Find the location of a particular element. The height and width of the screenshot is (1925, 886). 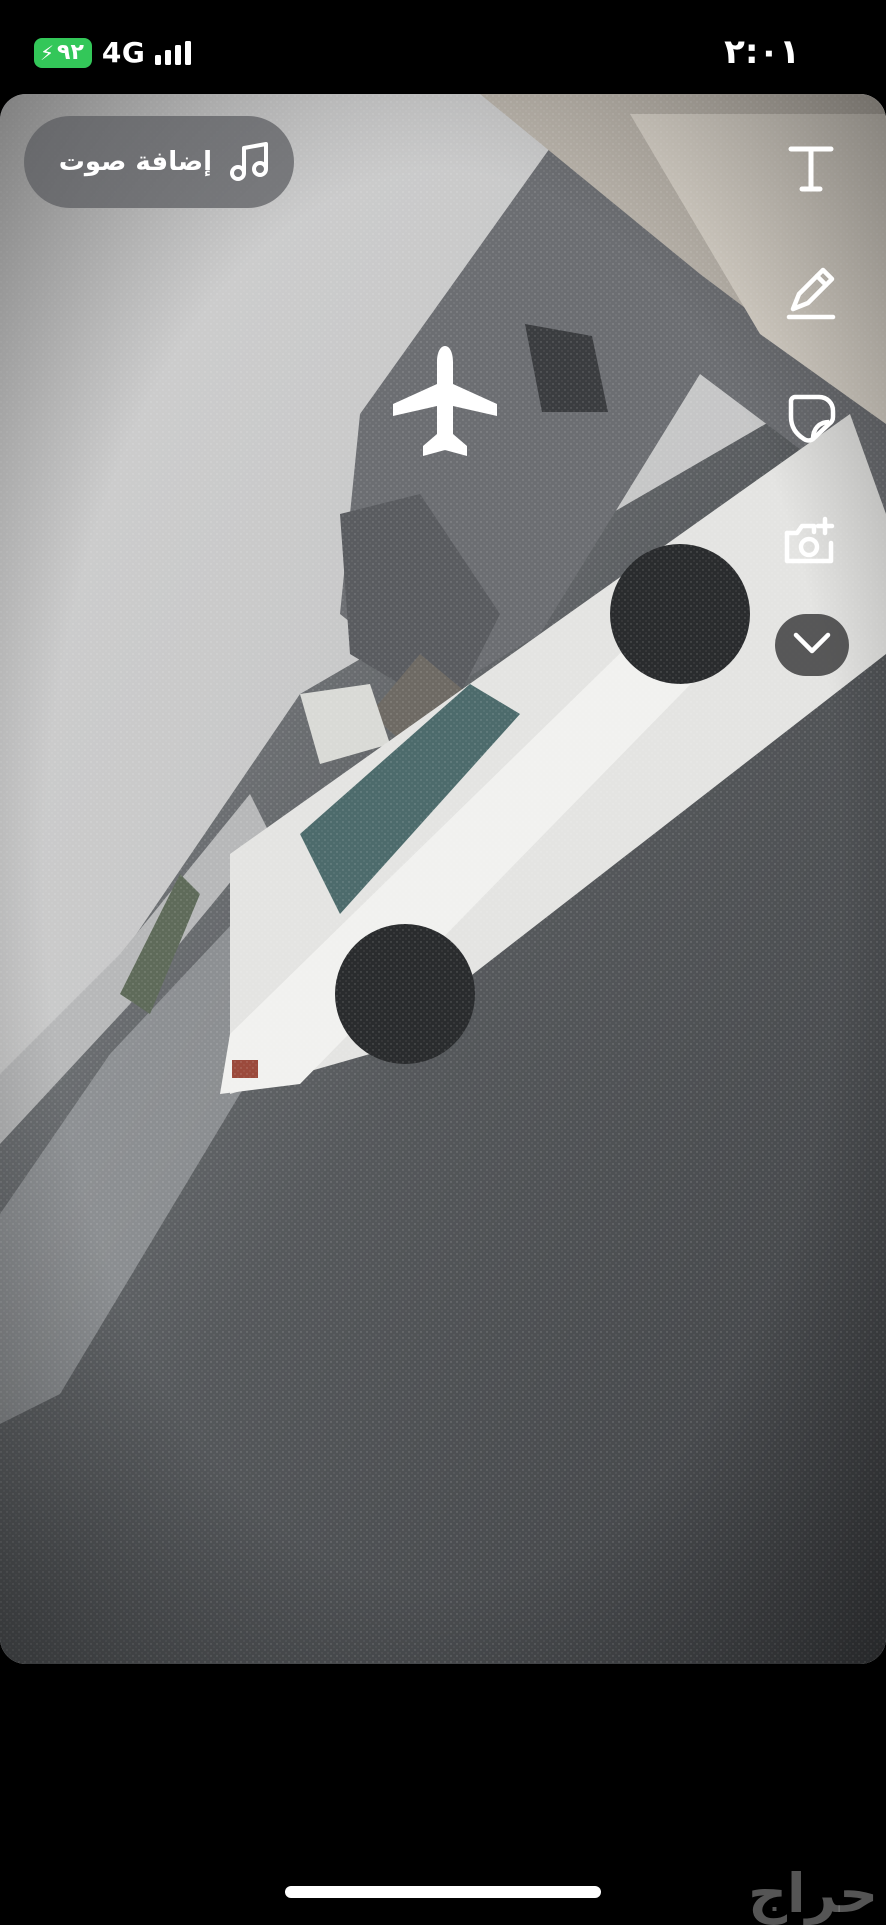

pencil-icon is located at coordinates (811, 293).